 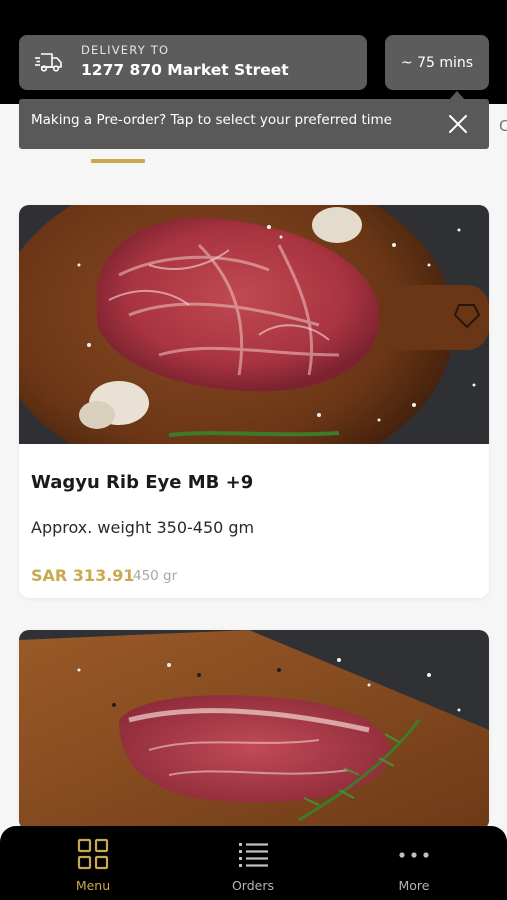 What do you see at coordinates (253, 855) in the screenshot?
I see `list-icon` at bounding box center [253, 855].